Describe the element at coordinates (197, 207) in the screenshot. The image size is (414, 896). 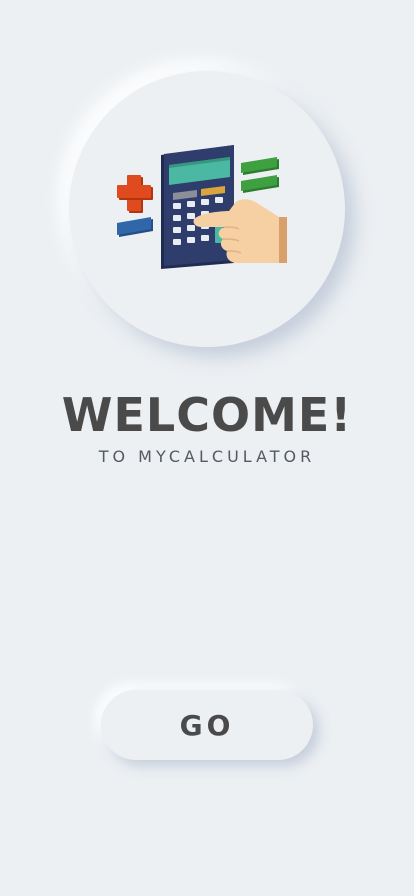
I see `calculator-icon` at that location.